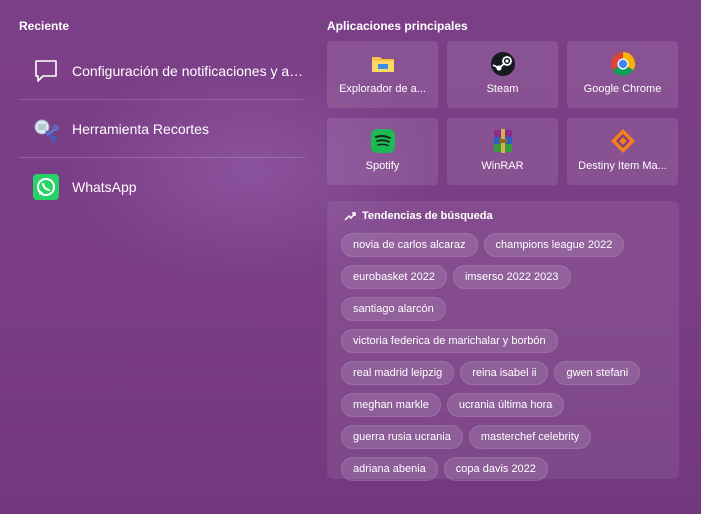 Image resolution: width=701 pixels, height=514 pixels. What do you see at coordinates (140, 128) in the screenshot?
I see `recent-item-label: Herramienta Recortes` at bounding box center [140, 128].